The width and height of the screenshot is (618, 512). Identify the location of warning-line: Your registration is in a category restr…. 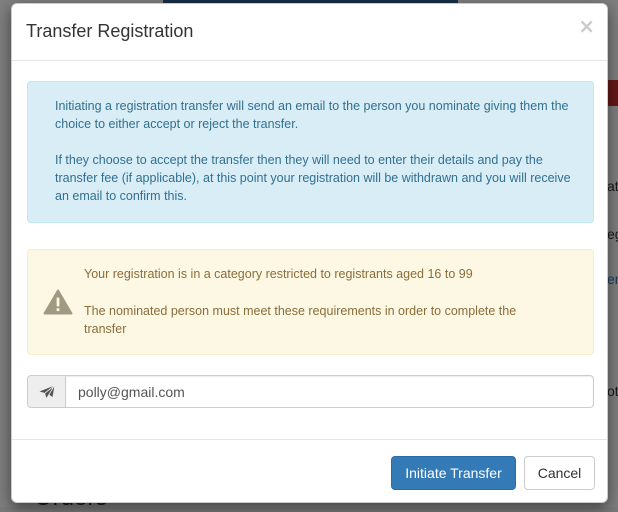
(278, 274).